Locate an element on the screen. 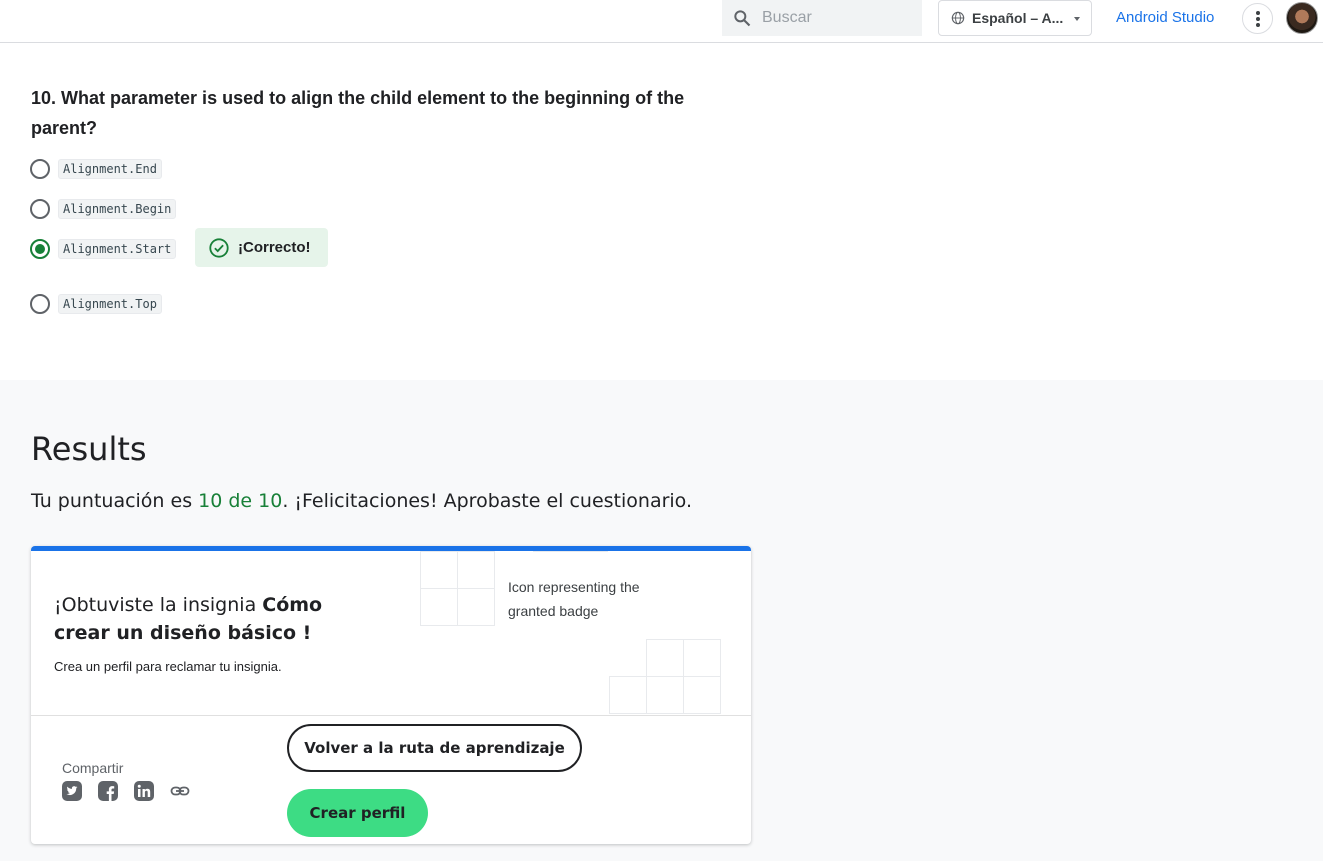  option-top: Alignment.Top is located at coordinates (96, 304).